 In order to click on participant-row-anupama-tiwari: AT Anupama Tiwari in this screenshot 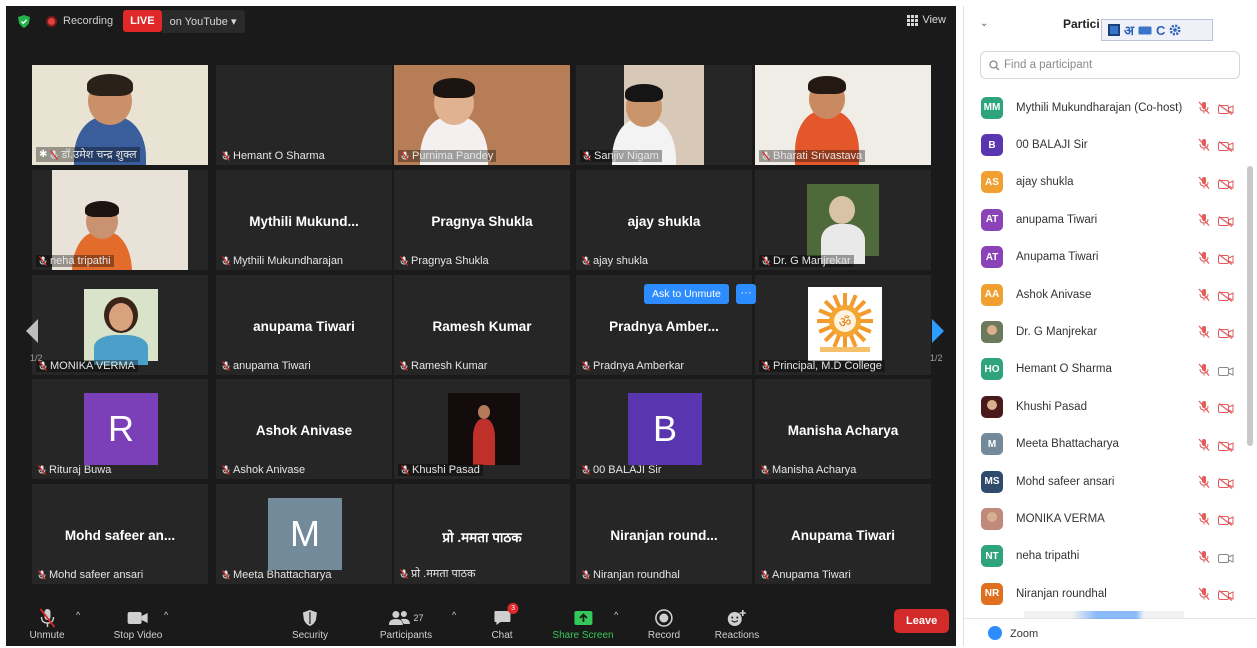, I will do `click(1106, 257)`.